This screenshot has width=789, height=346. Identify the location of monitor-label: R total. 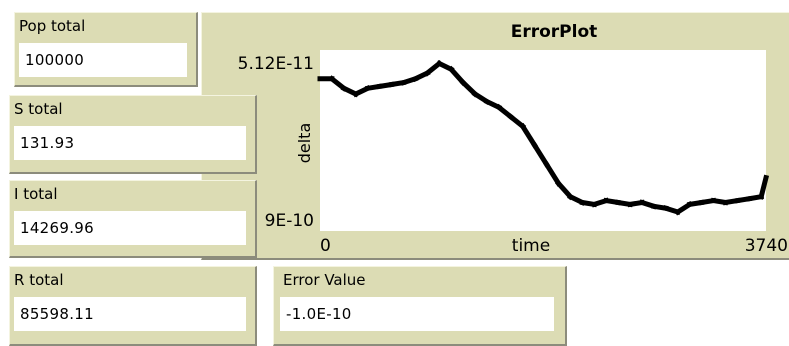
(39, 280).